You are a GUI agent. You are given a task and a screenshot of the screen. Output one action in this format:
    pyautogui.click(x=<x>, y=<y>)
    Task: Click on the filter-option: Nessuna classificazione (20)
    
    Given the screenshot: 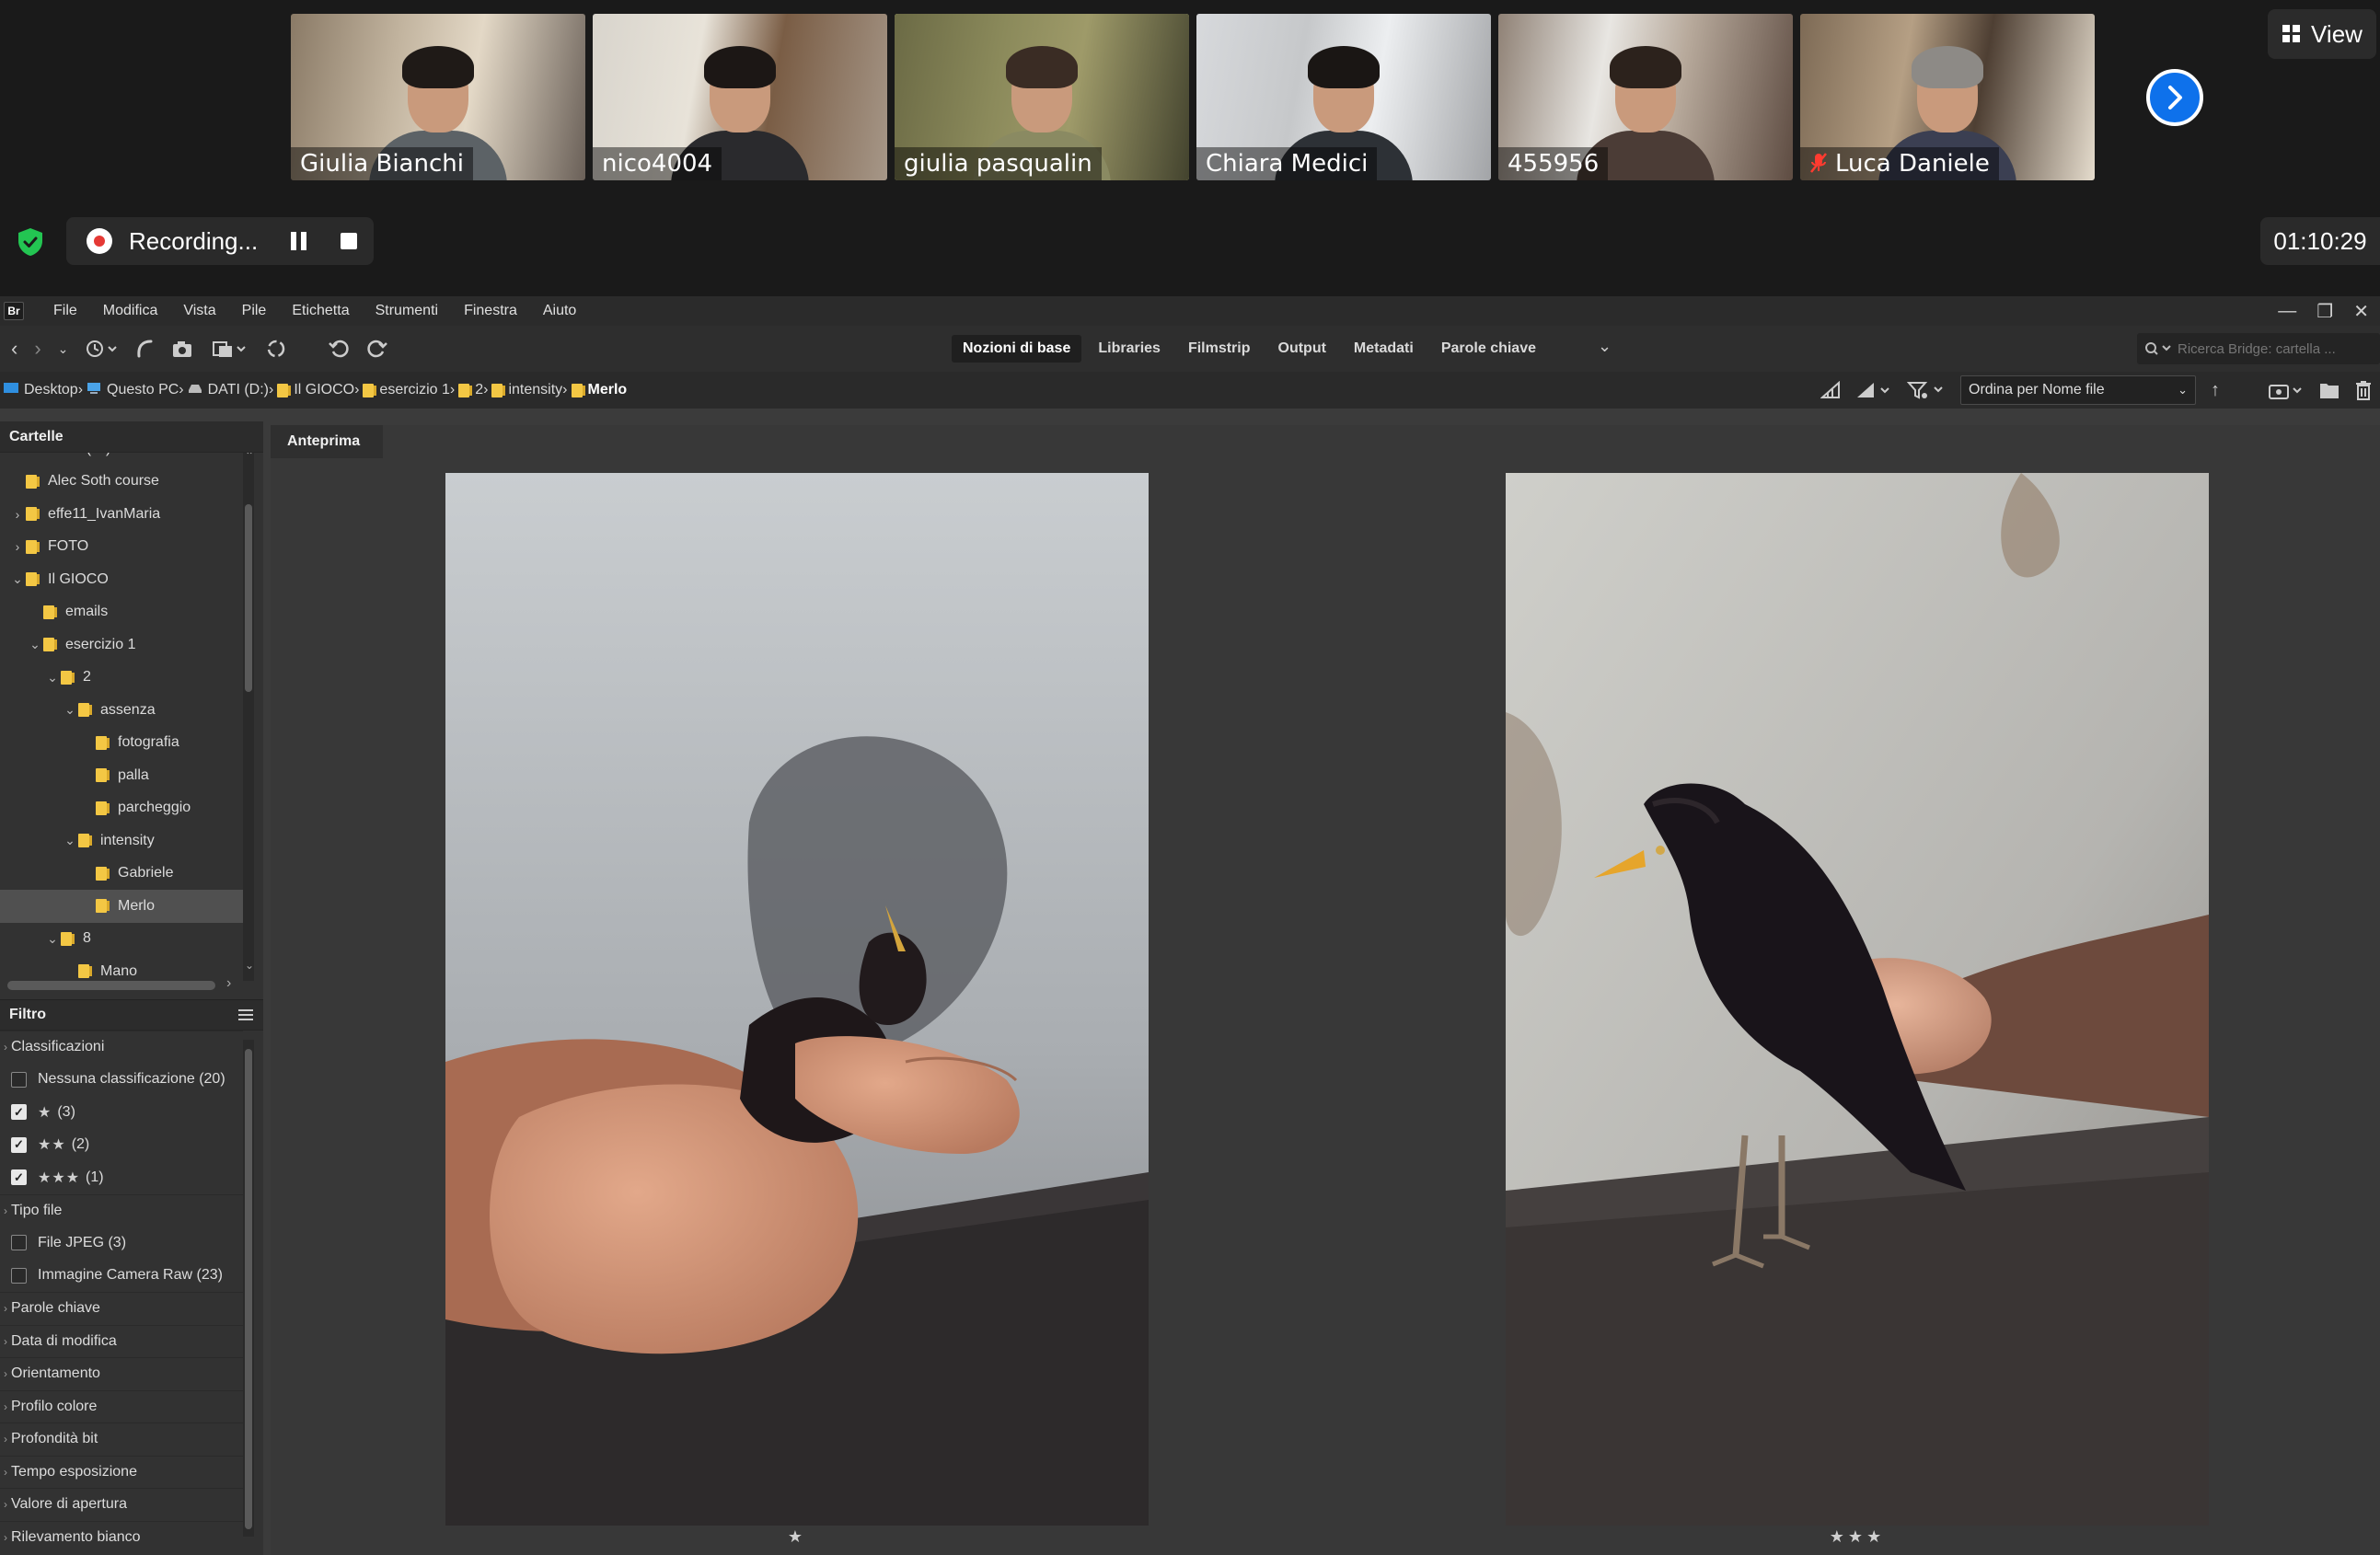 What is the action you would take?
    pyautogui.click(x=121, y=1081)
    